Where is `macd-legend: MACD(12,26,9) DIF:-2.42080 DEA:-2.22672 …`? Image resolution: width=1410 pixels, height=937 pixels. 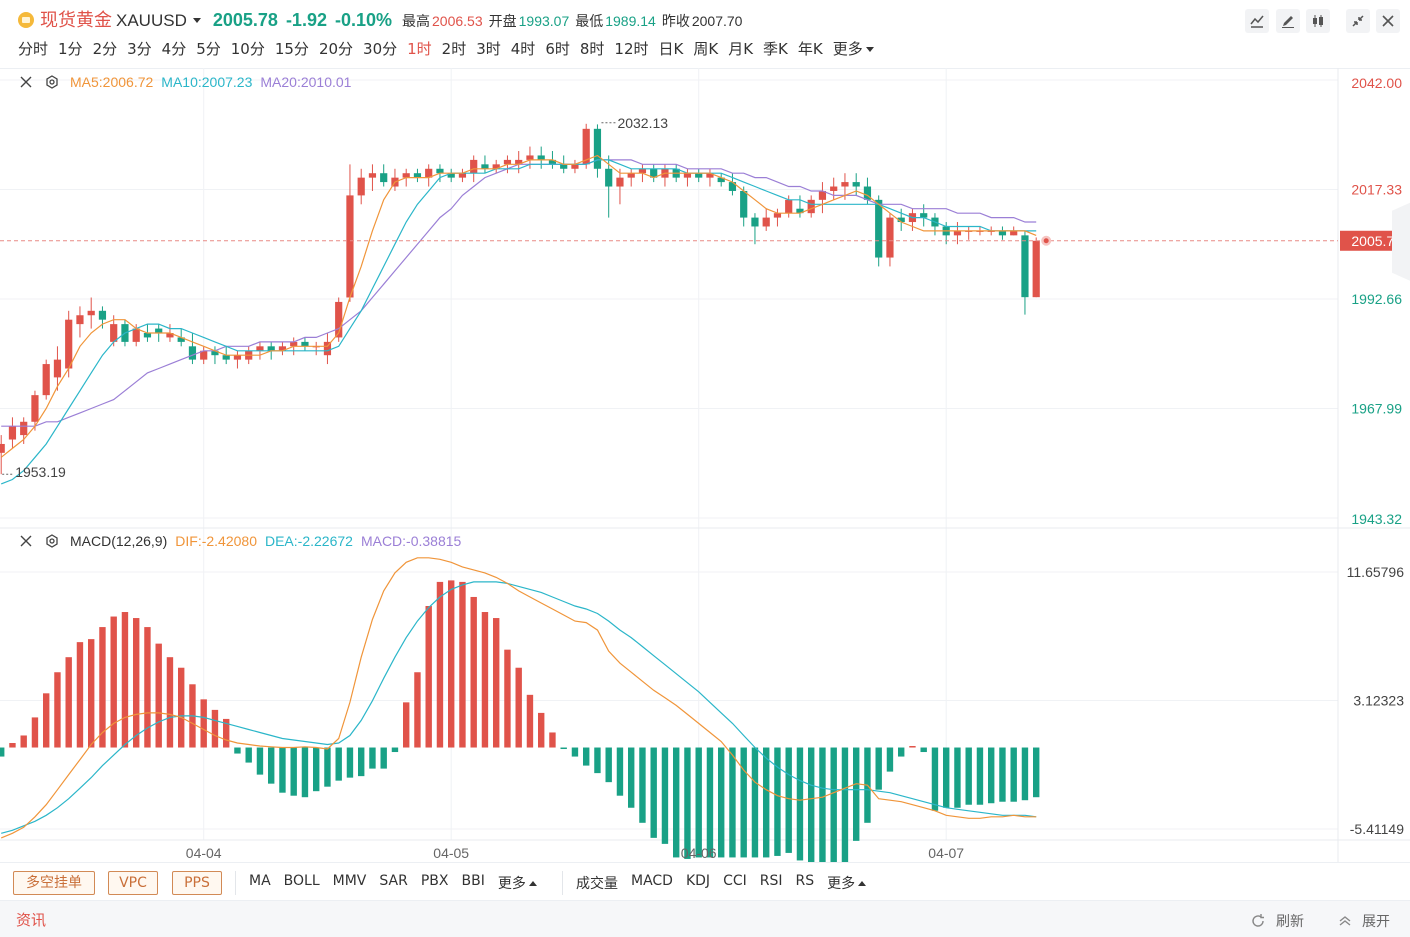 macd-legend: MACD(12,26,9) DIF:-2.42080 DEA:-2.22672 … is located at coordinates (243, 541).